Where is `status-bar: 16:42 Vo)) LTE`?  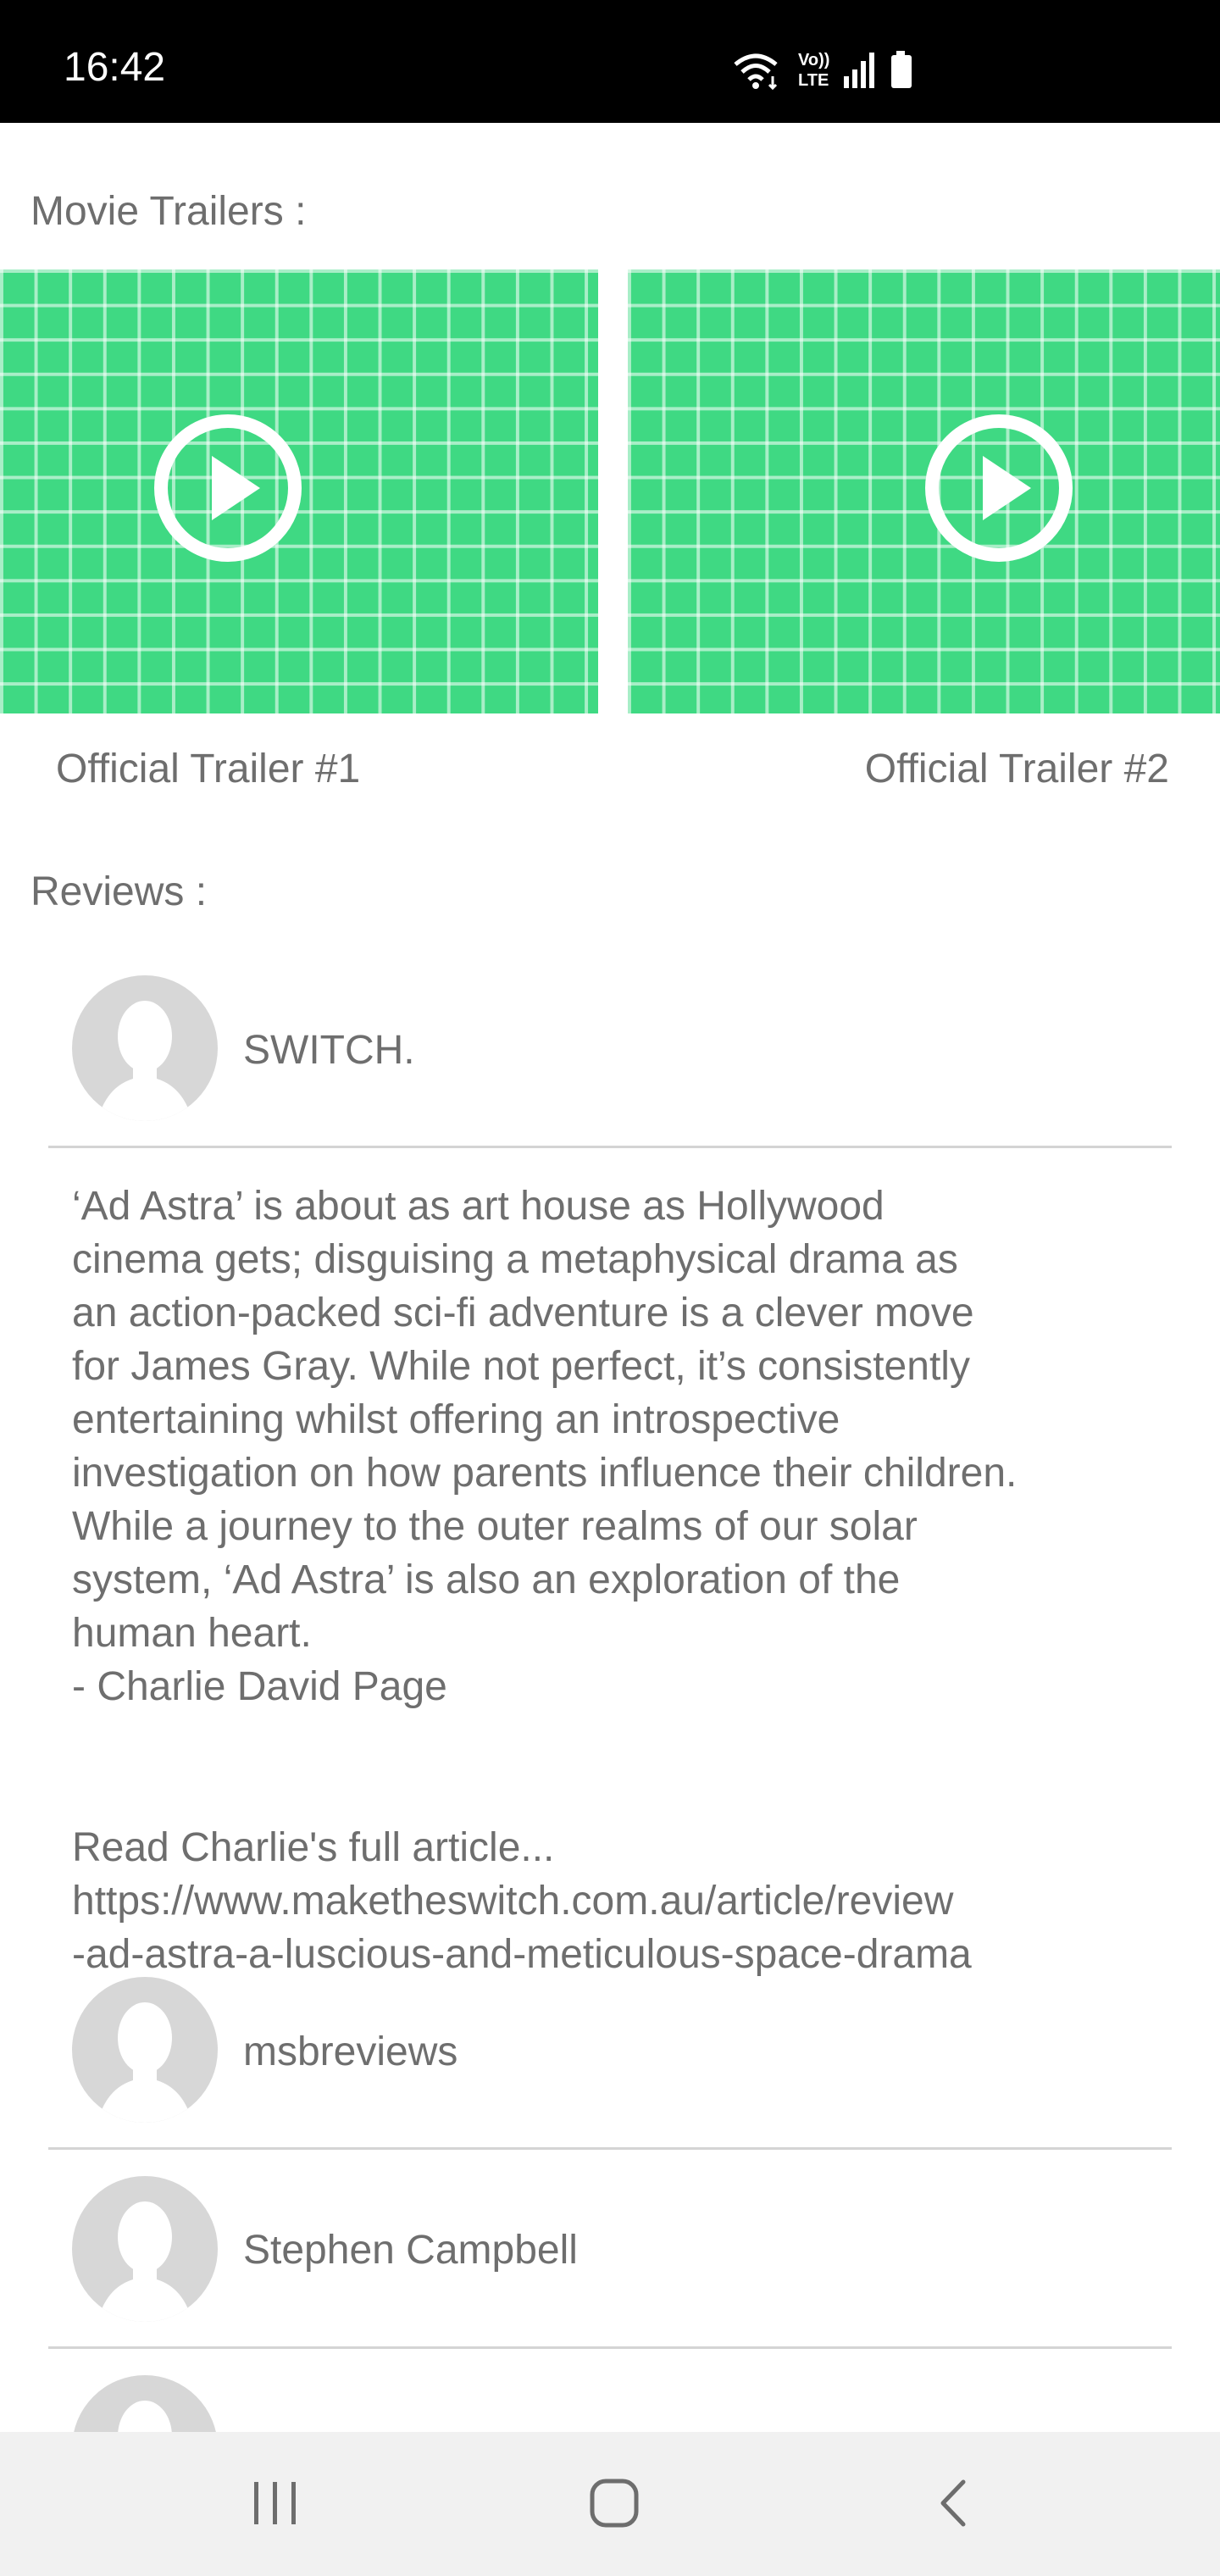 status-bar: 16:42 Vo)) LTE is located at coordinates (610, 61).